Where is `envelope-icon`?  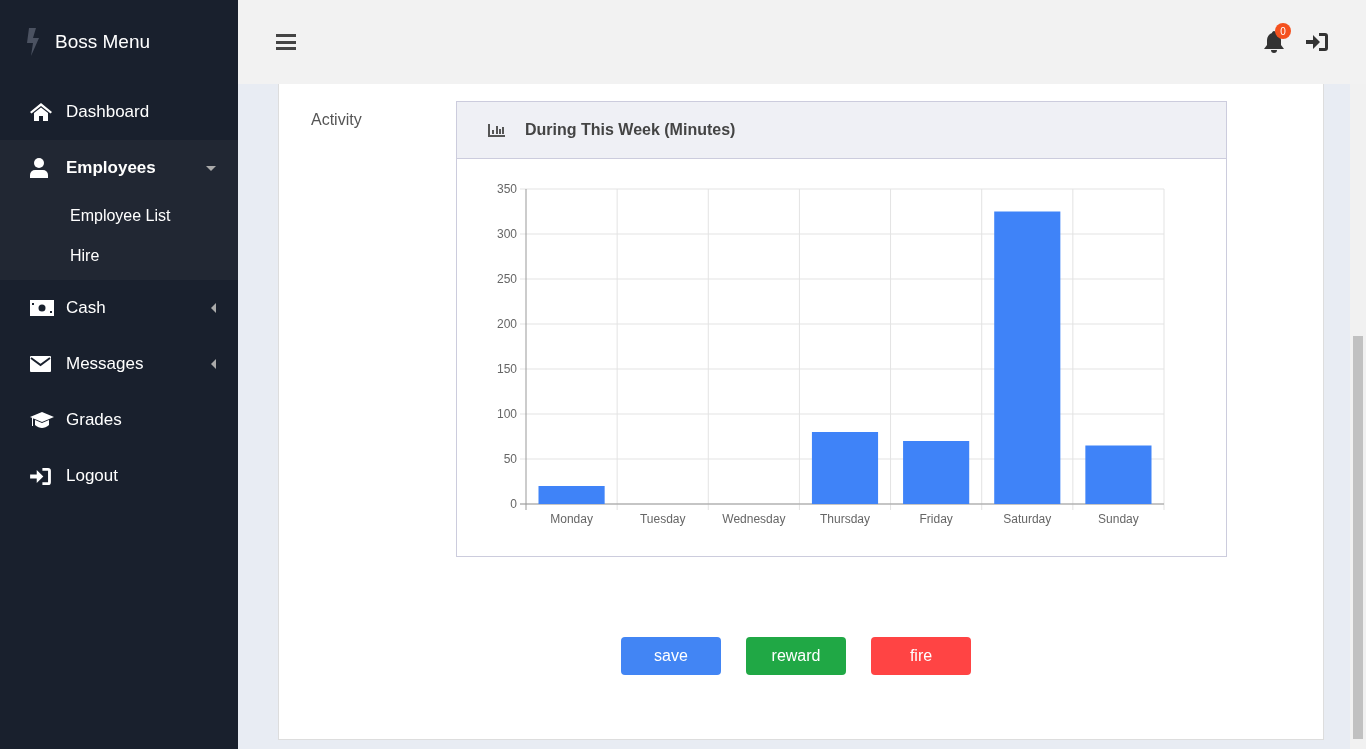
envelope-icon is located at coordinates (40, 364).